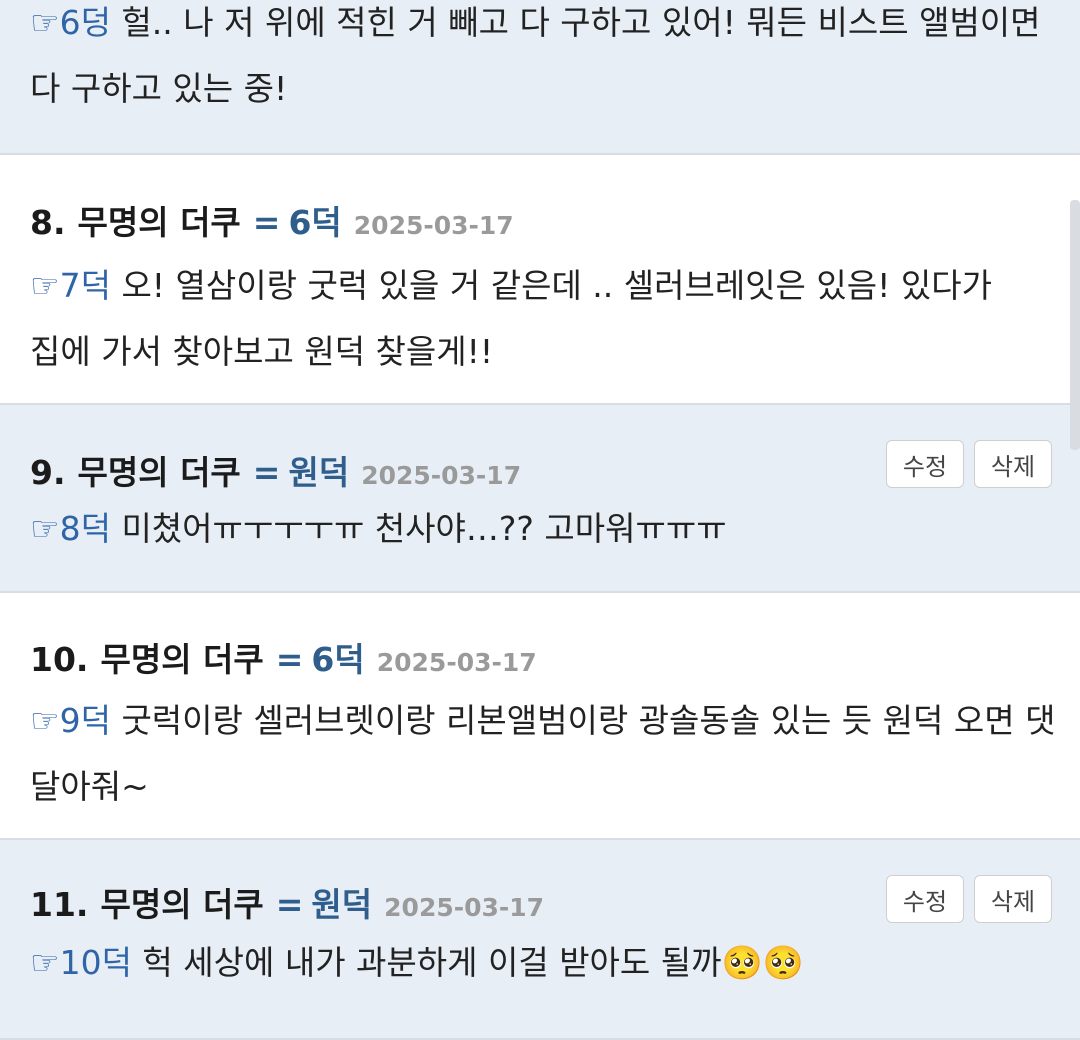  I want to click on reply-reference-link: ☞9덕, so click(70, 720).